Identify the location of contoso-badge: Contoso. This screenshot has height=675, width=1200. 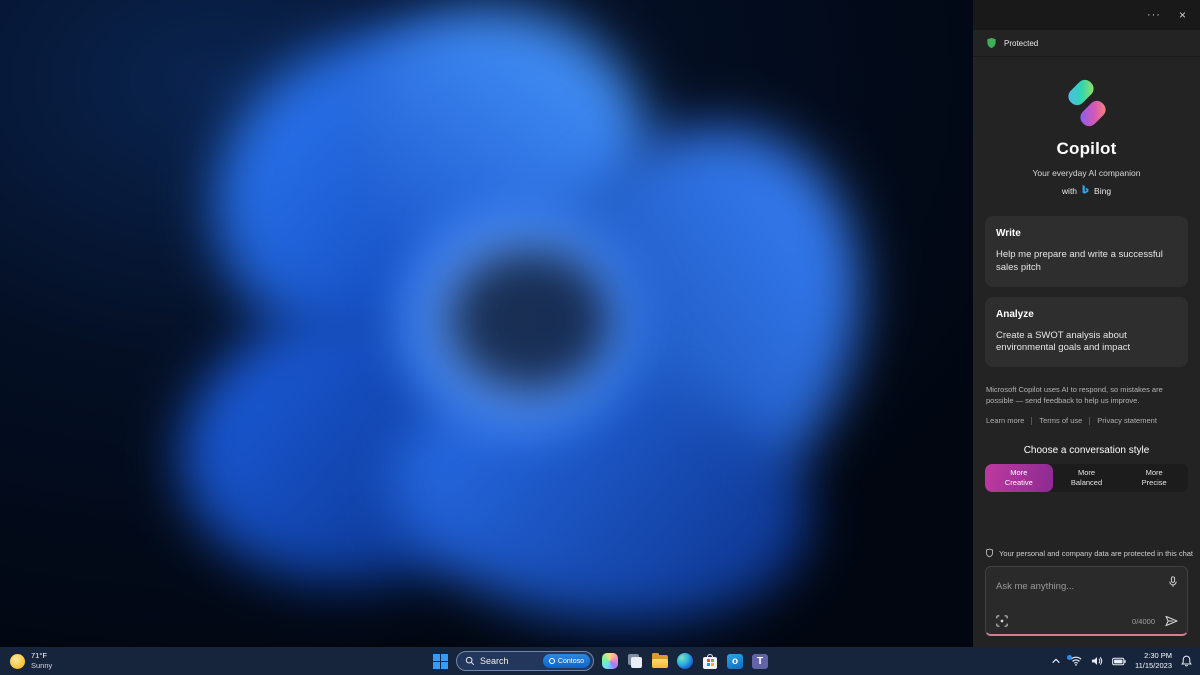
(566, 661).